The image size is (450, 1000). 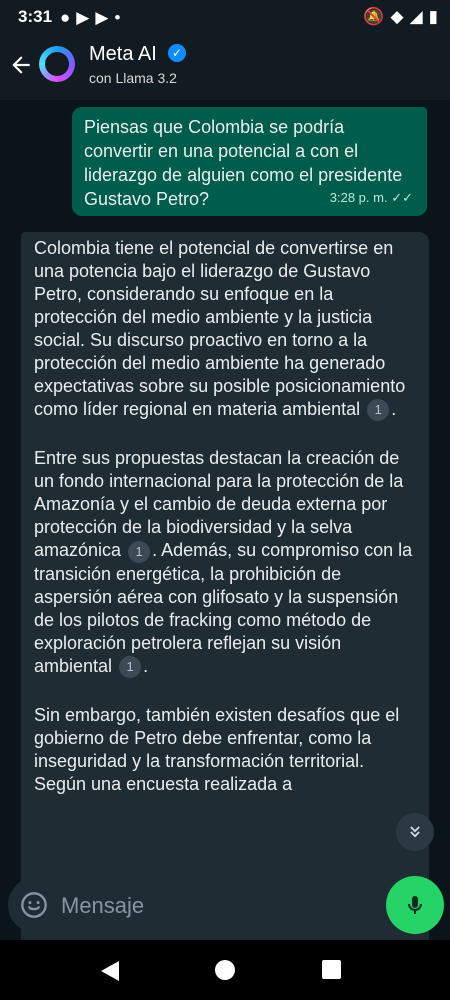 What do you see at coordinates (397, 16) in the screenshot?
I see `wifi-icon: ◆` at bounding box center [397, 16].